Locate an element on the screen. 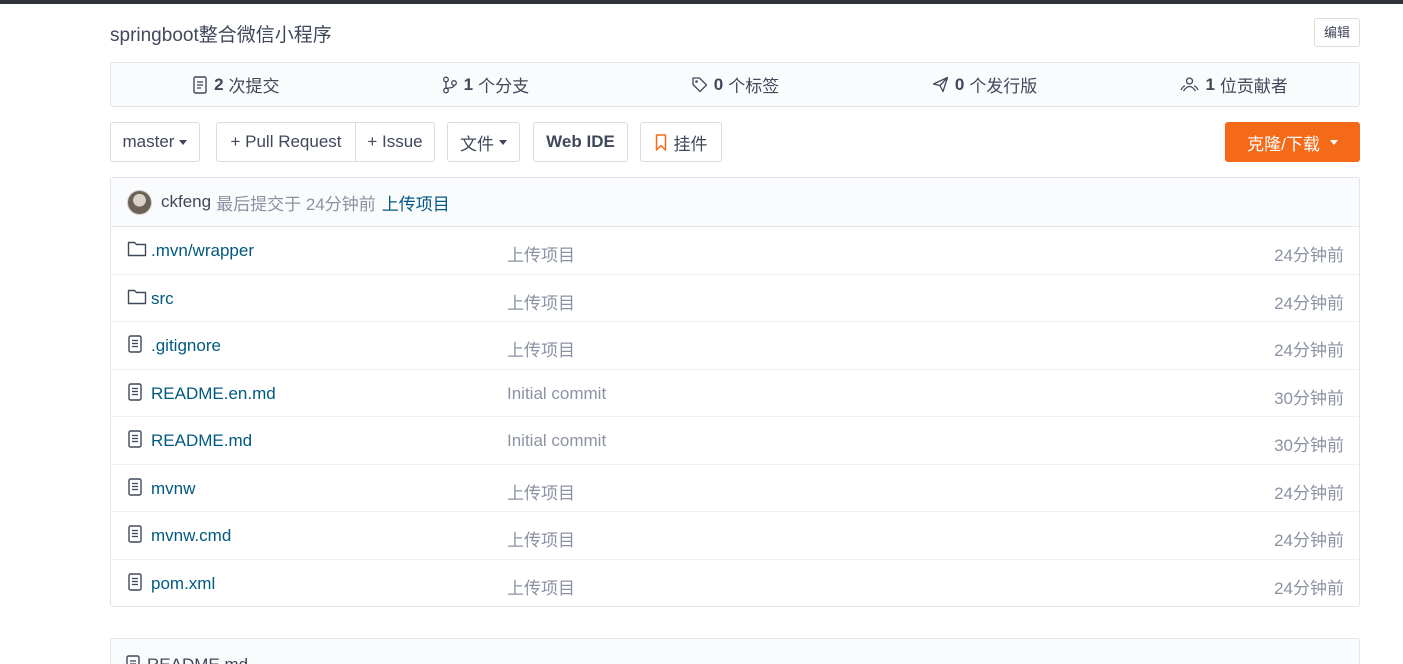 Image resolution: width=1403 pixels, height=664 pixels. stat-branches: 1 个分支 is located at coordinates (486, 84).